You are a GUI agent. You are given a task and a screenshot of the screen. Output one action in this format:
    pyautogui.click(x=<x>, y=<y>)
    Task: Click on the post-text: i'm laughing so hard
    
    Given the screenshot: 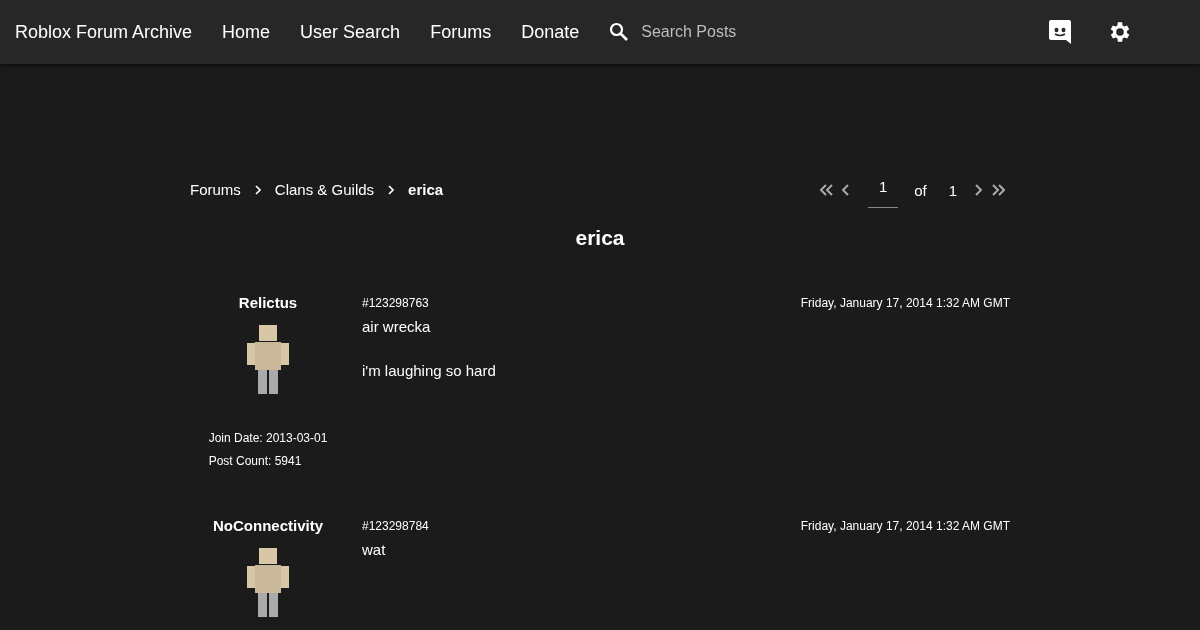 What is the action you would take?
    pyautogui.click(x=429, y=370)
    